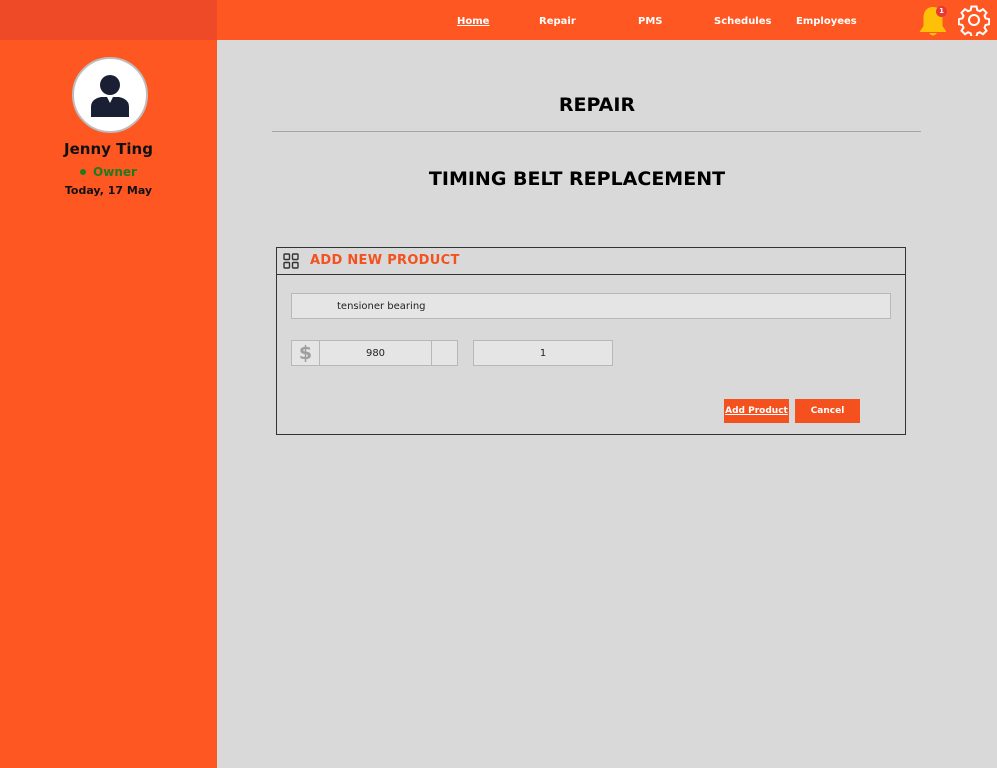  What do you see at coordinates (385, 260) in the screenshot?
I see `panel-title: ADD NEW PRODUCT` at bounding box center [385, 260].